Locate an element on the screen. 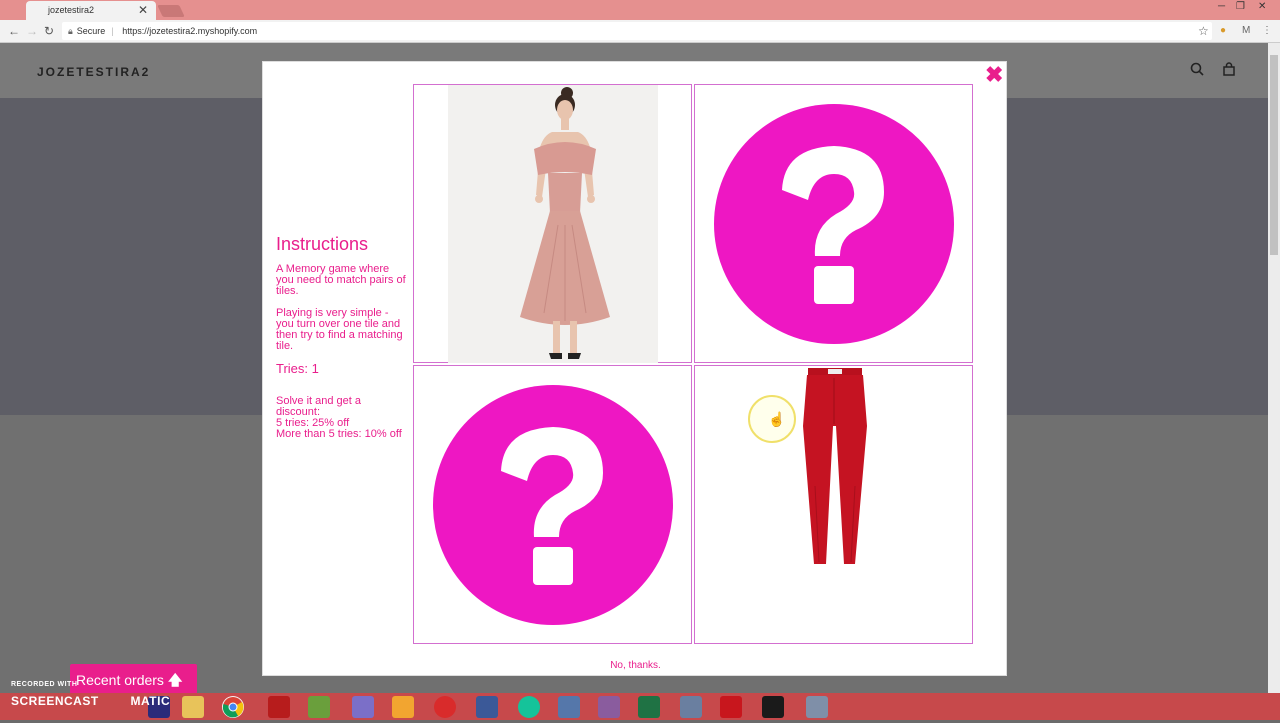  forward-icon: → is located at coordinates (32, 31).